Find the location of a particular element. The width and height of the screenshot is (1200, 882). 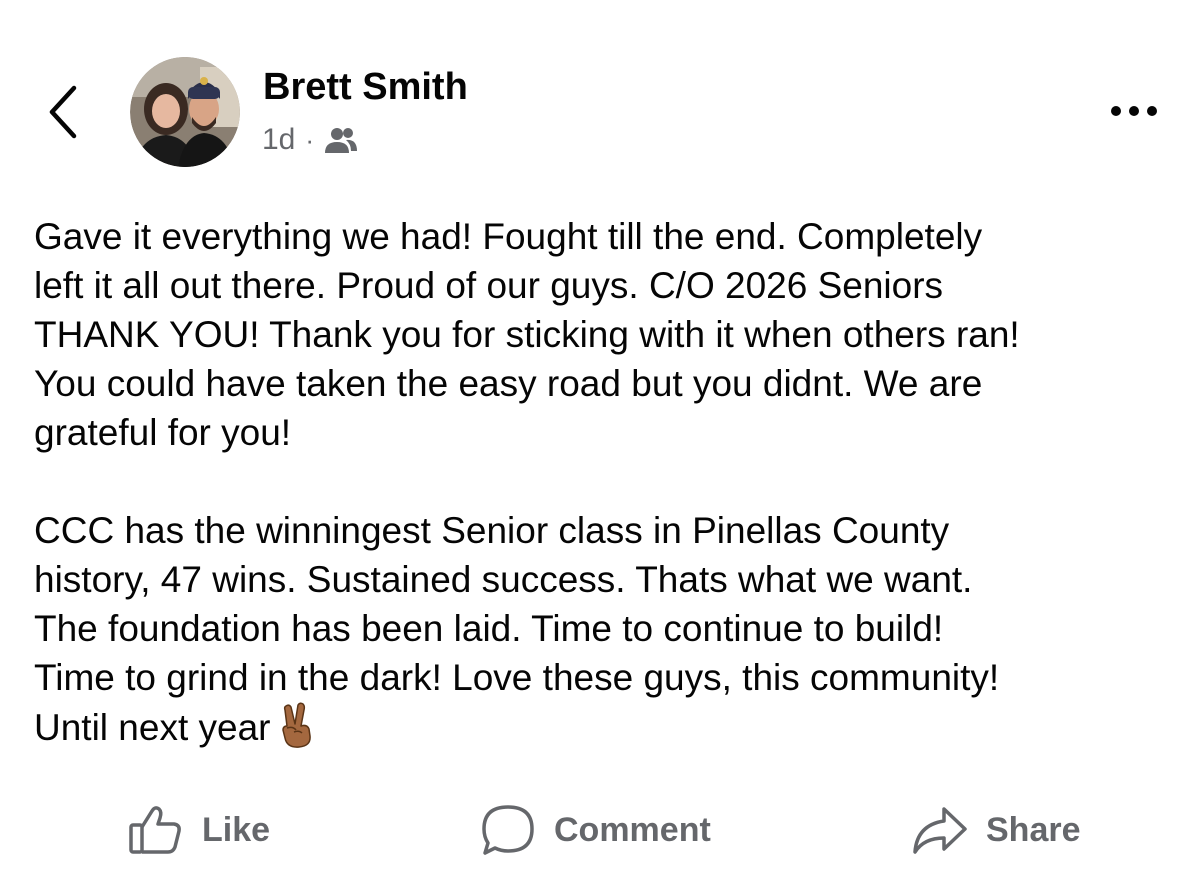

profile-photo is located at coordinates (185, 112).